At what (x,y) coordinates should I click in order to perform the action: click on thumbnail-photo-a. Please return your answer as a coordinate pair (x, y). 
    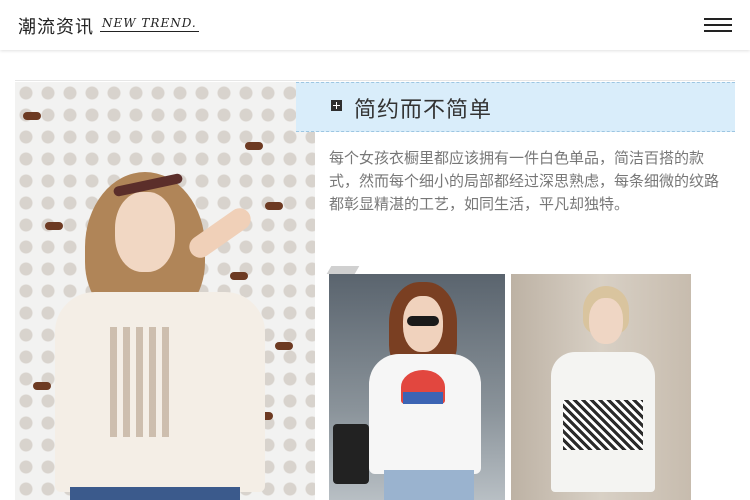
    Looking at the image, I should click on (417, 387).